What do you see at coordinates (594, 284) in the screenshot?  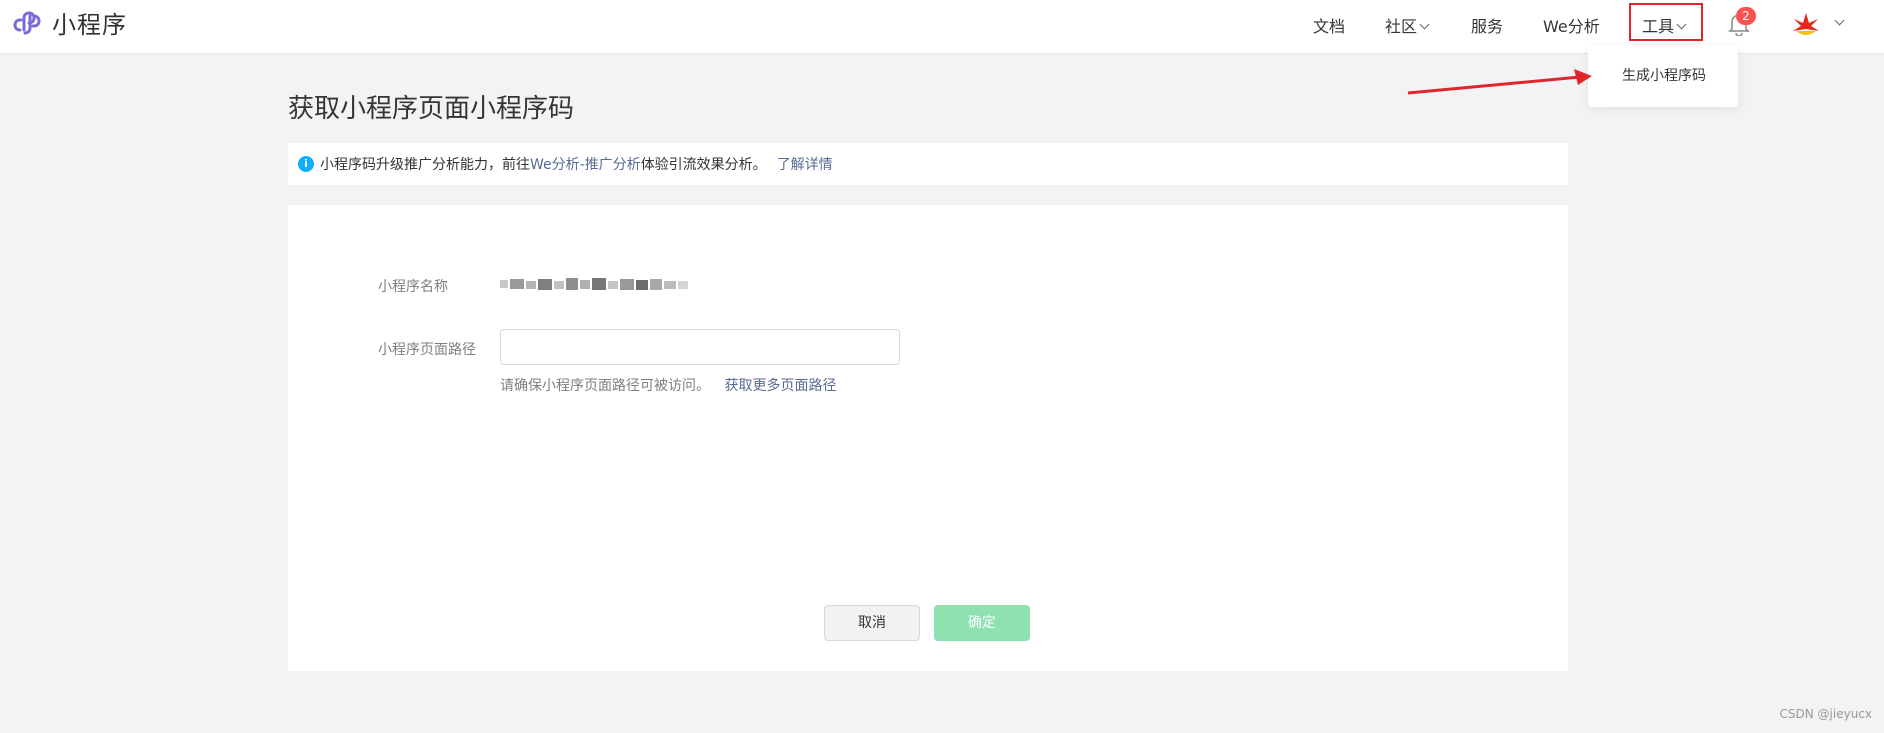 I see `blurred-app-name` at bounding box center [594, 284].